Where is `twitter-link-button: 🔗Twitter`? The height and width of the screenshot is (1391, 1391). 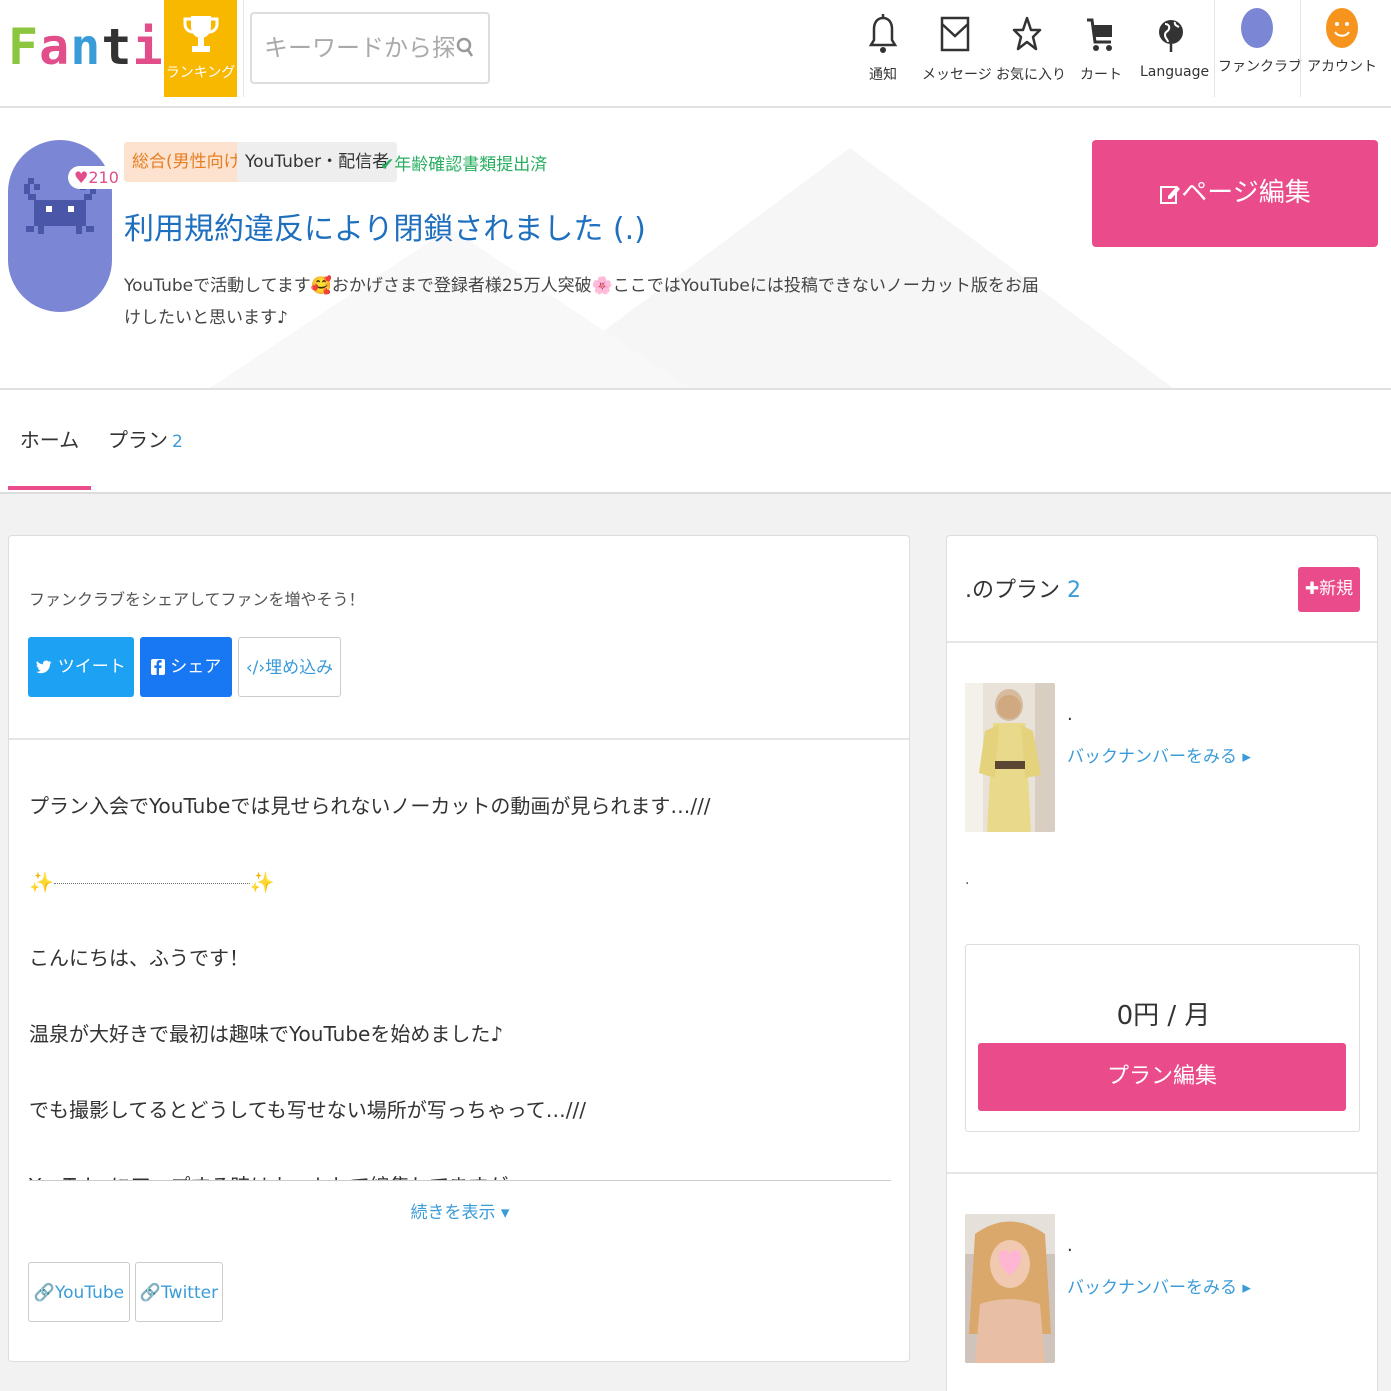
twitter-link-button: 🔗Twitter is located at coordinates (179, 1292).